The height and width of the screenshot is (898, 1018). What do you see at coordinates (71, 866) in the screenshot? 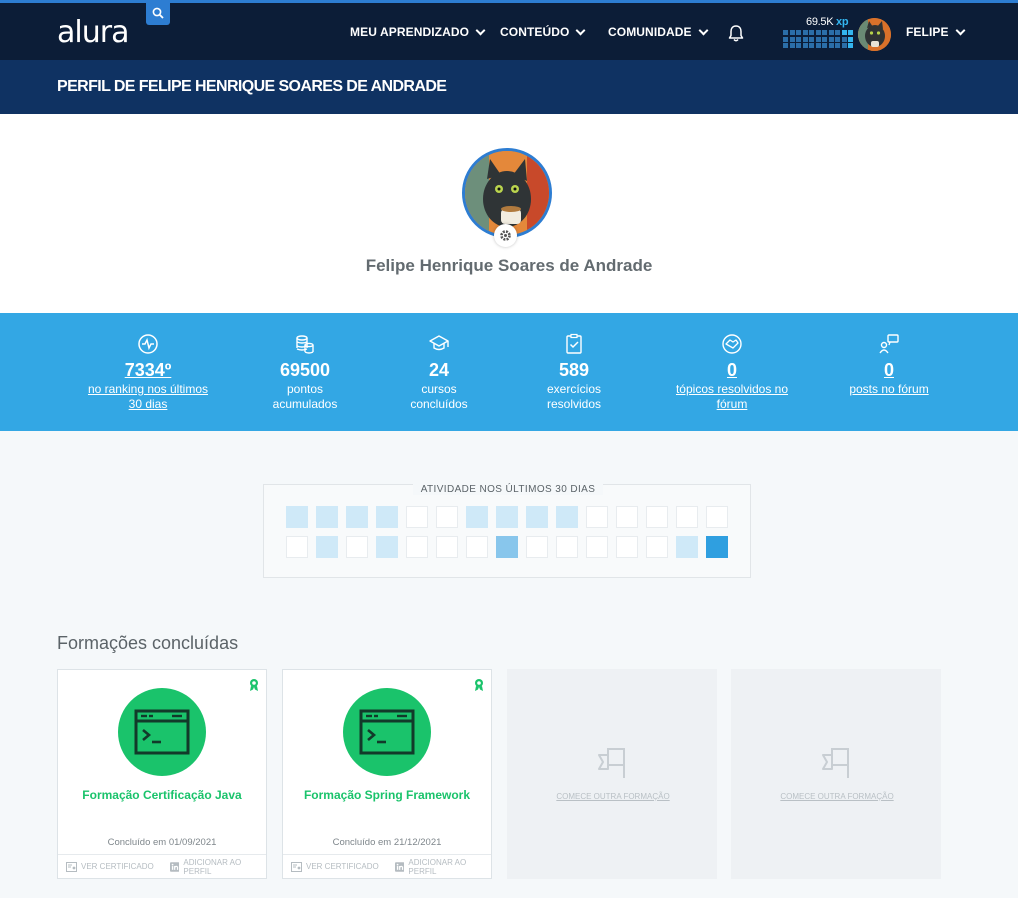
I see `certificate-icon` at bounding box center [71, 866].